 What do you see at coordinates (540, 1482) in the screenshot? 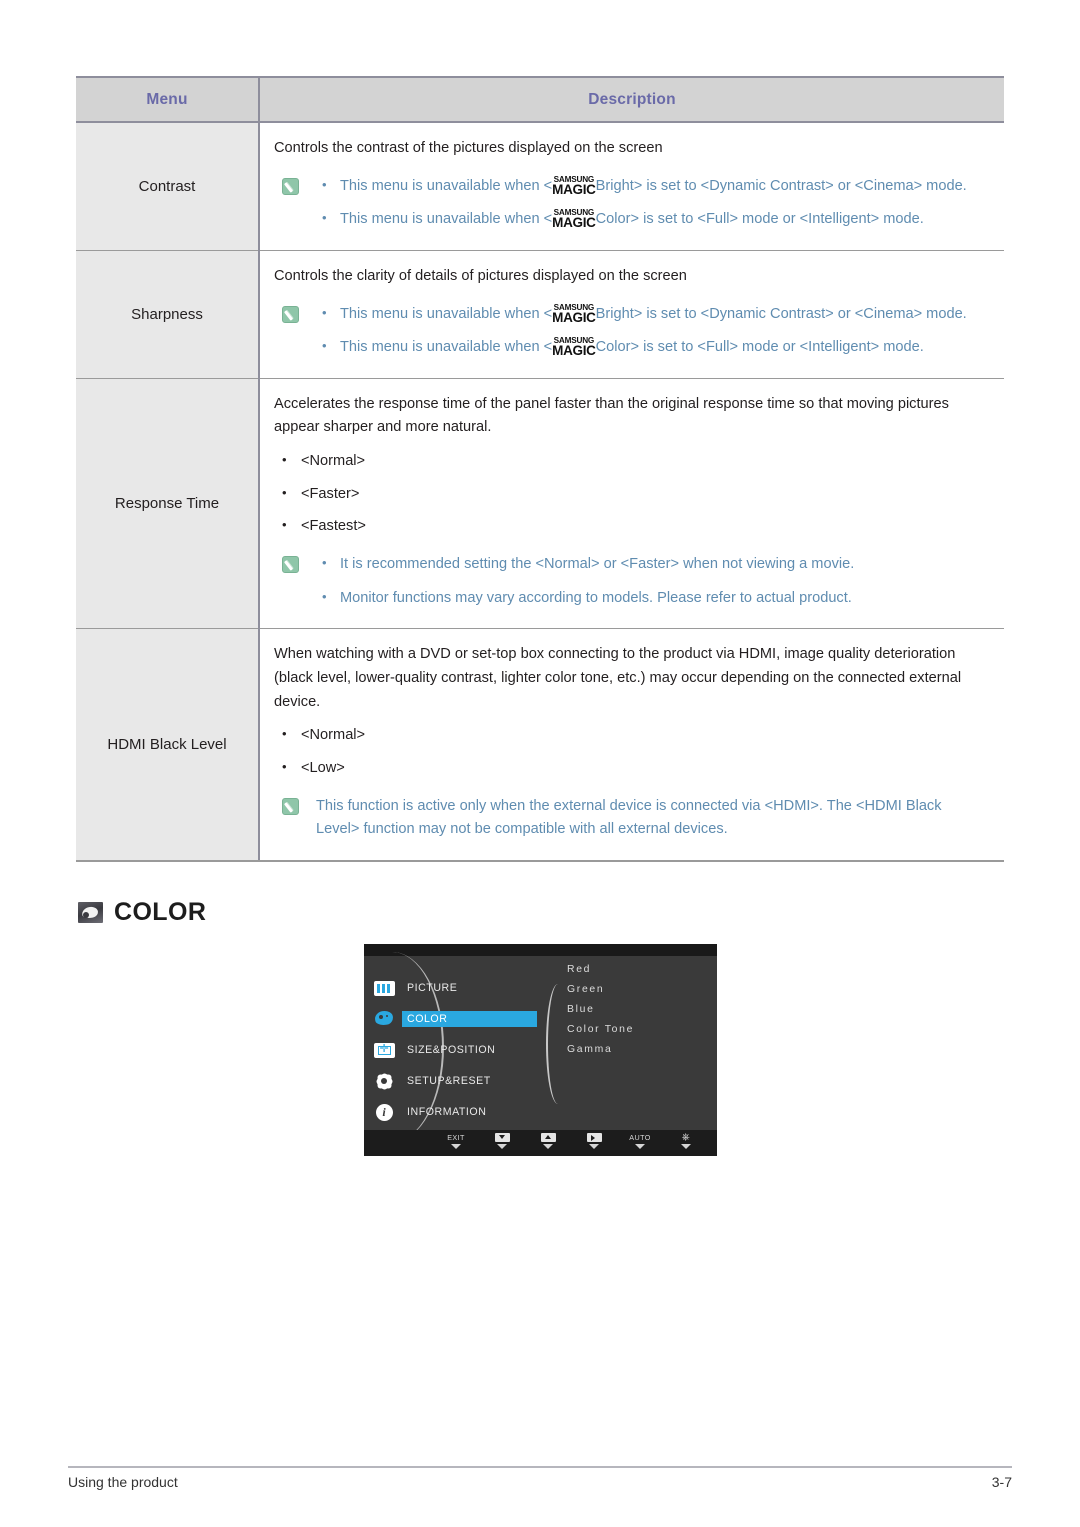
I see `page-footer: Using the product 3-7` at bounding box center [540, 1482].